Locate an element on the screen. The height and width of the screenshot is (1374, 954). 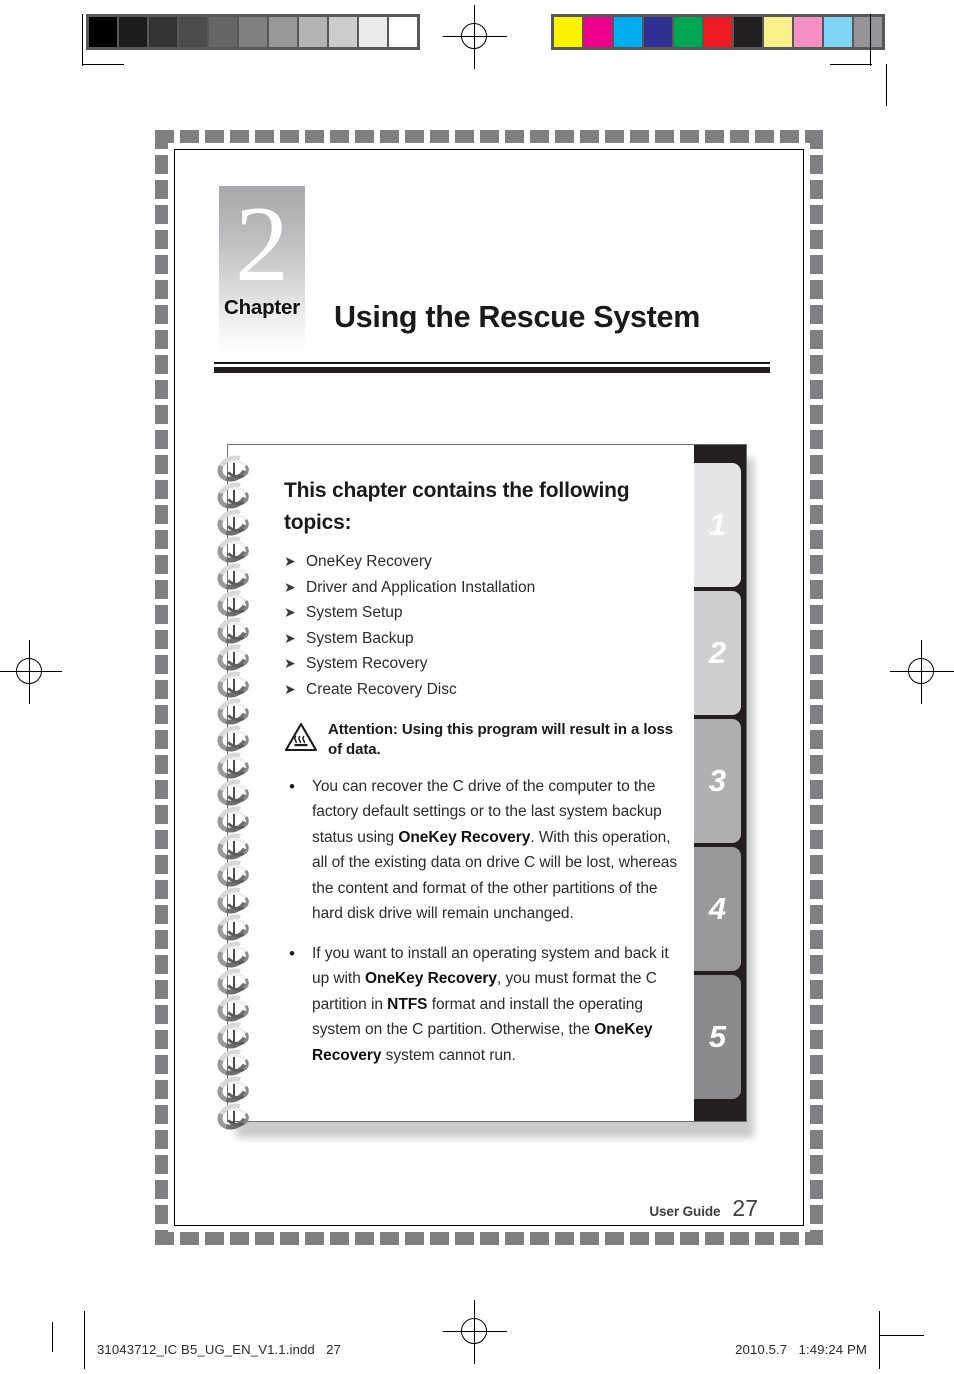
registration-mark-bottom is located at coordinates (475, 1332).